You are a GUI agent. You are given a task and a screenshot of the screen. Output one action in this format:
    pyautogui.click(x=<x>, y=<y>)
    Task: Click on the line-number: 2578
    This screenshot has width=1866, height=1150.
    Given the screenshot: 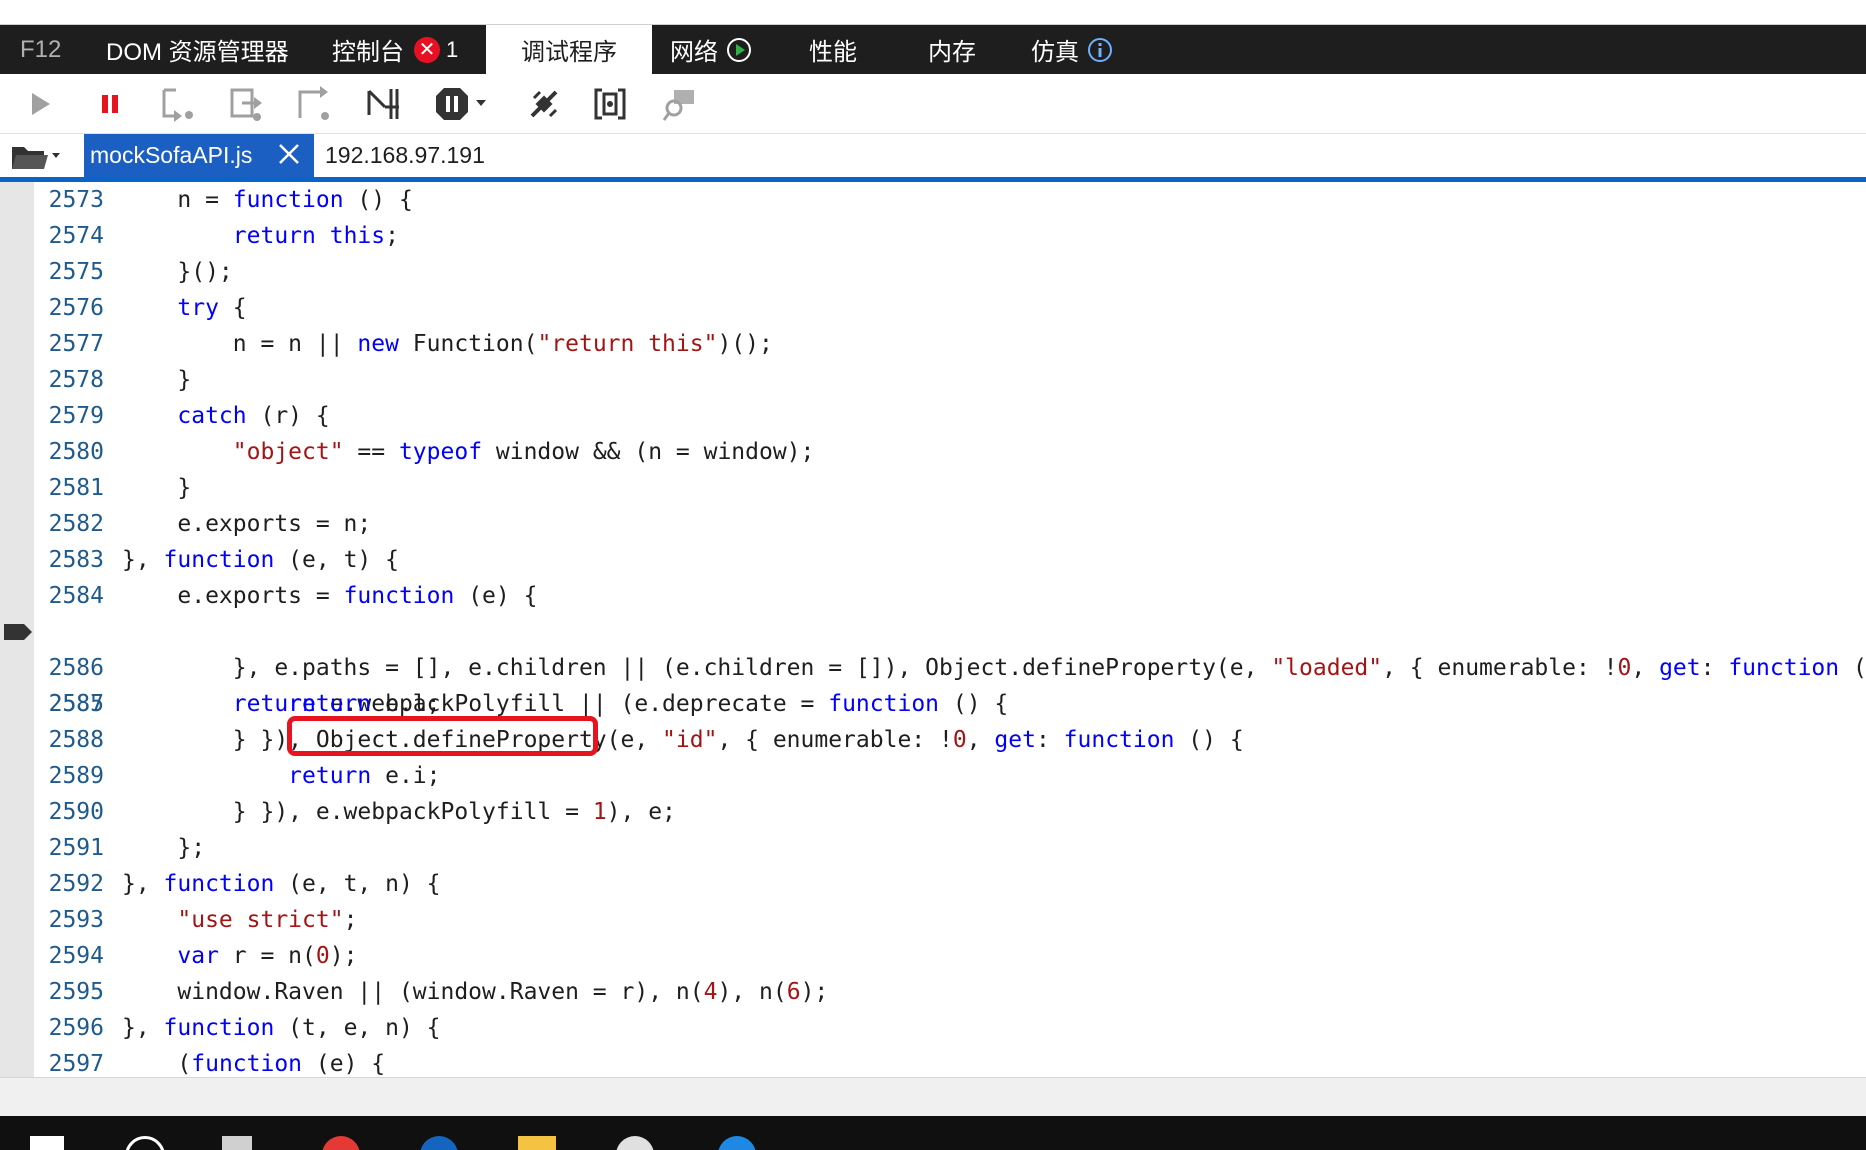 What is the action you would take?
    pyautogui.click(x=76, y=380)
    